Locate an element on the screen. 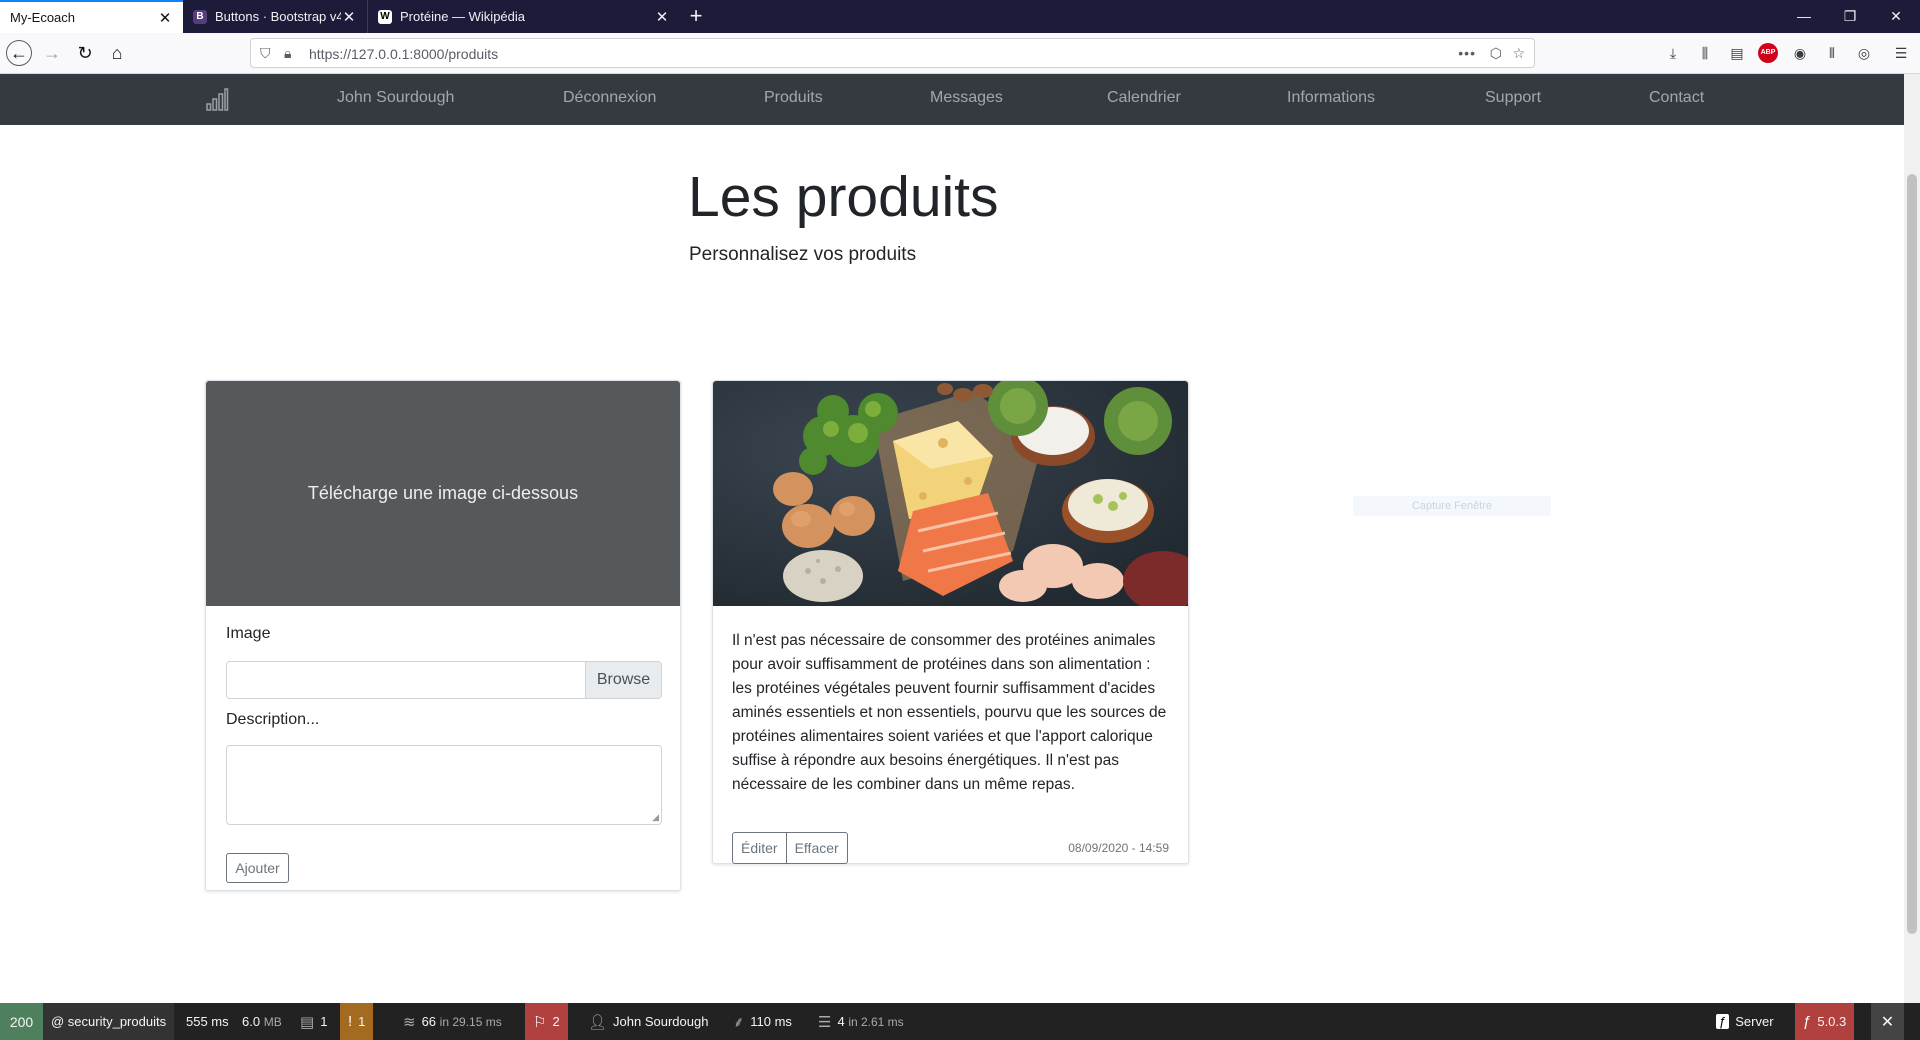 This screenshot has height=1040, width=1920. reload-icon: ↻ is located at coordinates (85, 53).